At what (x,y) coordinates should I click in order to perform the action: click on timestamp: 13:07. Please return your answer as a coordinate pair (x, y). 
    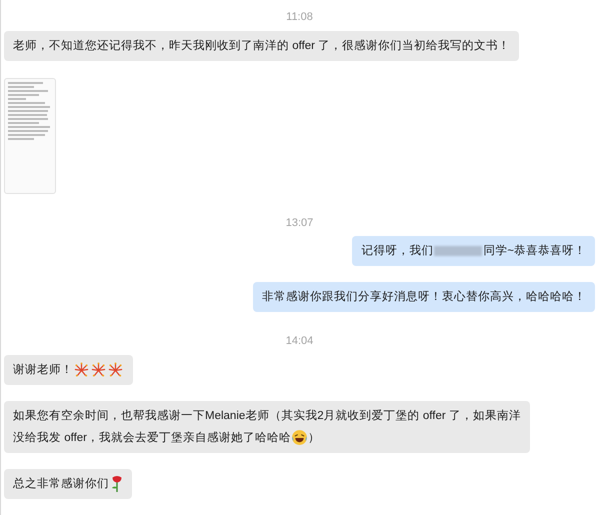
    Looking at the image, I should click on (300, 223).